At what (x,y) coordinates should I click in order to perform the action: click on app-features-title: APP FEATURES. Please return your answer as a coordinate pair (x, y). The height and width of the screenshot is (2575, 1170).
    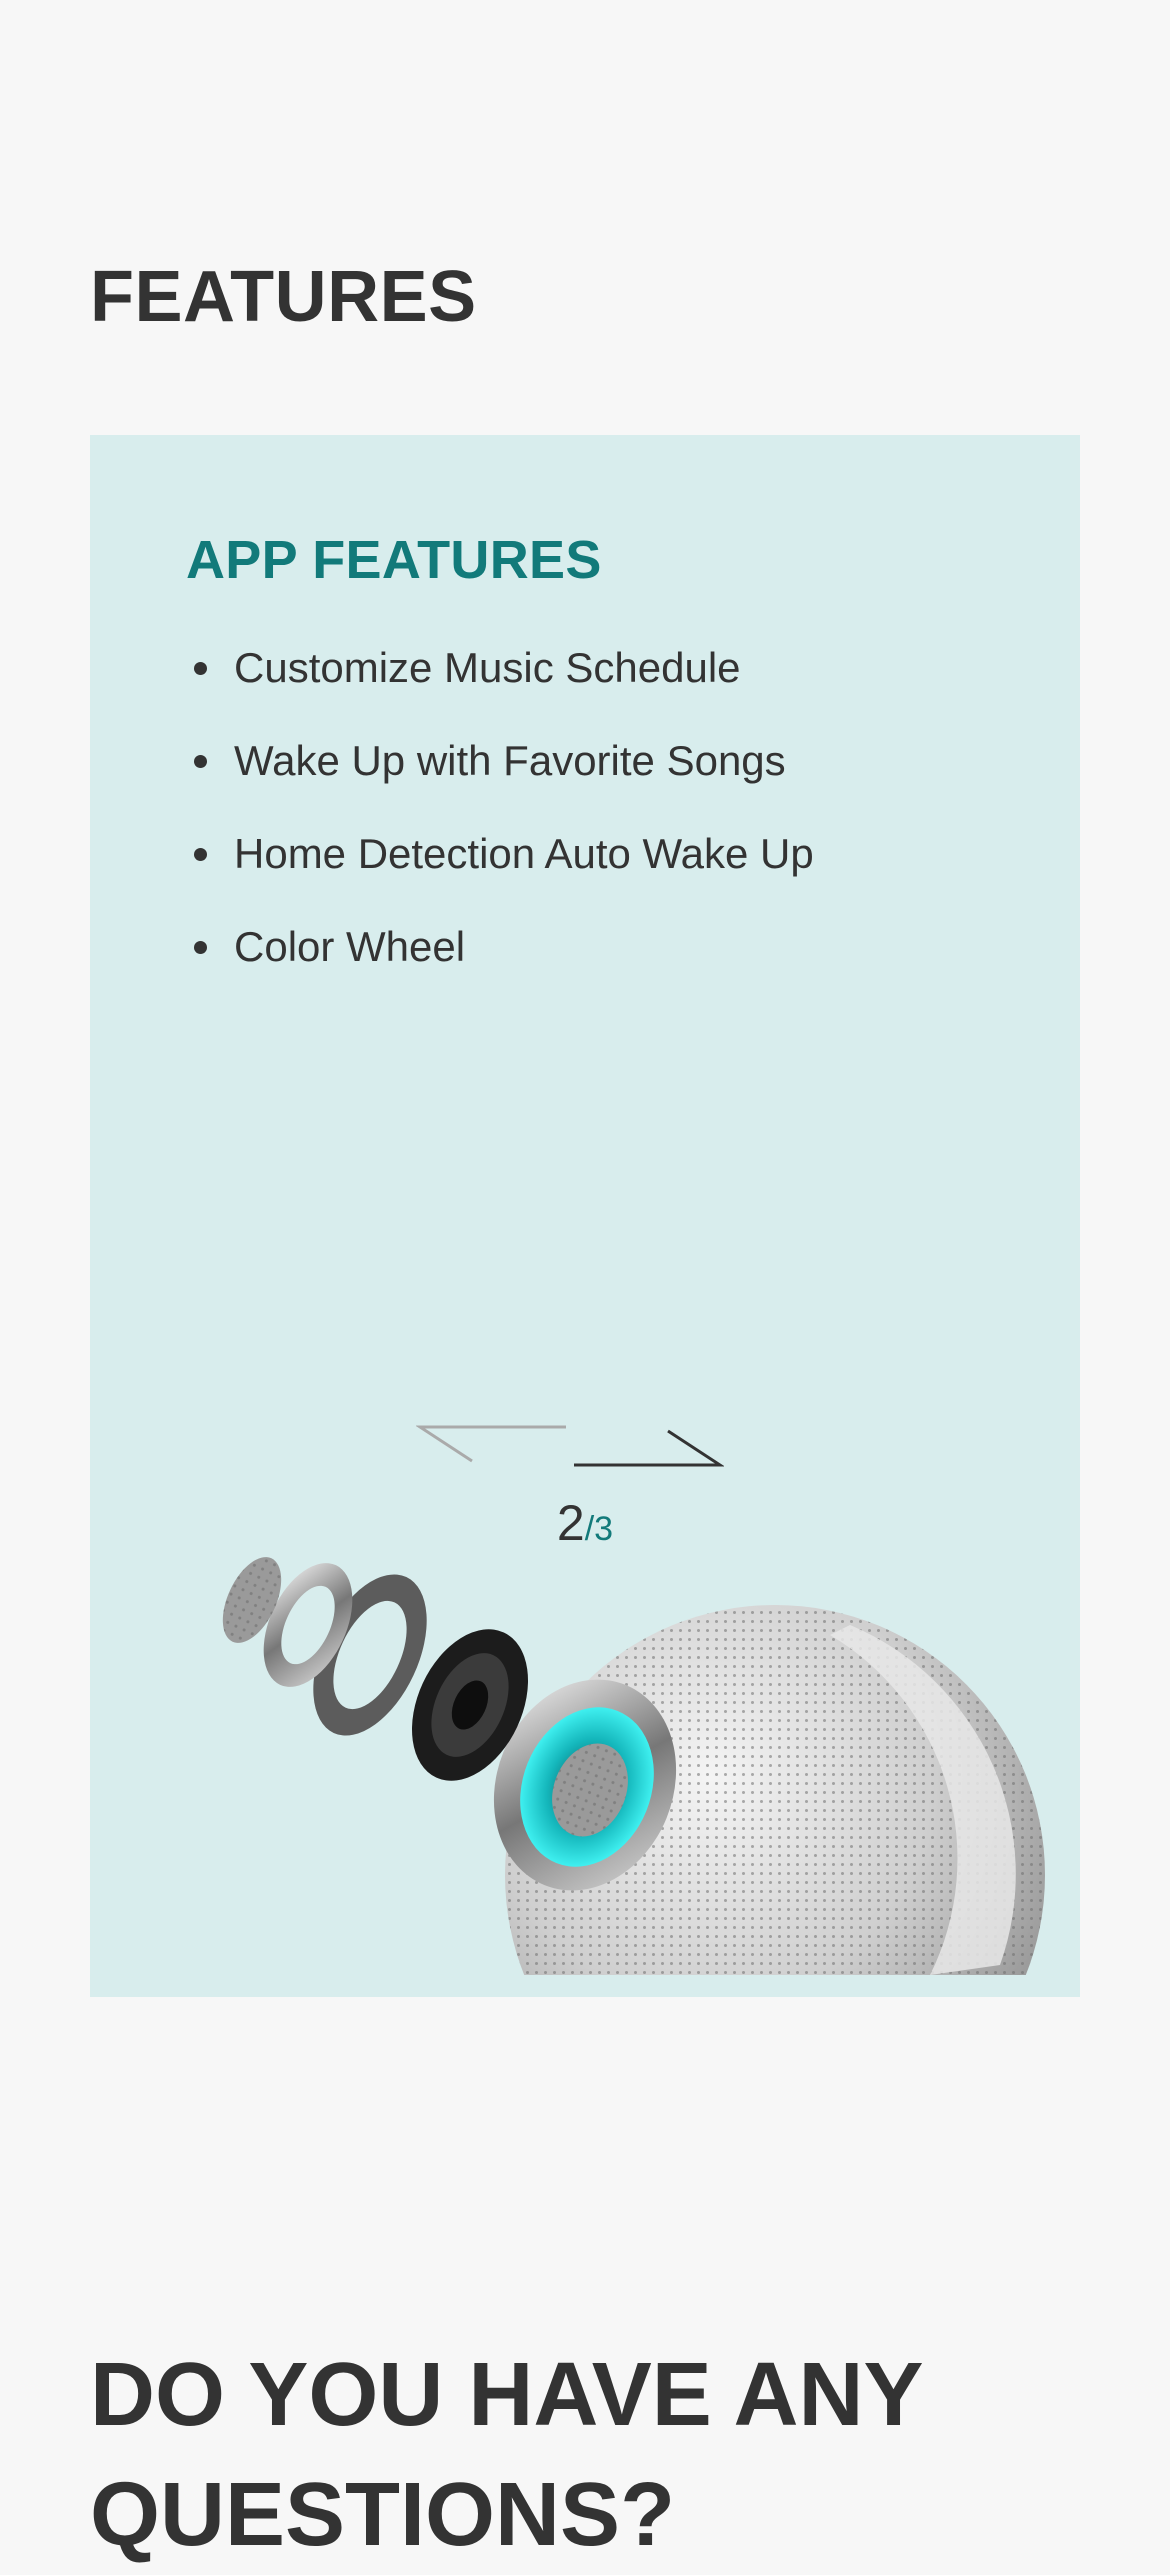
    Looking at the image, I should click on (394, 560).